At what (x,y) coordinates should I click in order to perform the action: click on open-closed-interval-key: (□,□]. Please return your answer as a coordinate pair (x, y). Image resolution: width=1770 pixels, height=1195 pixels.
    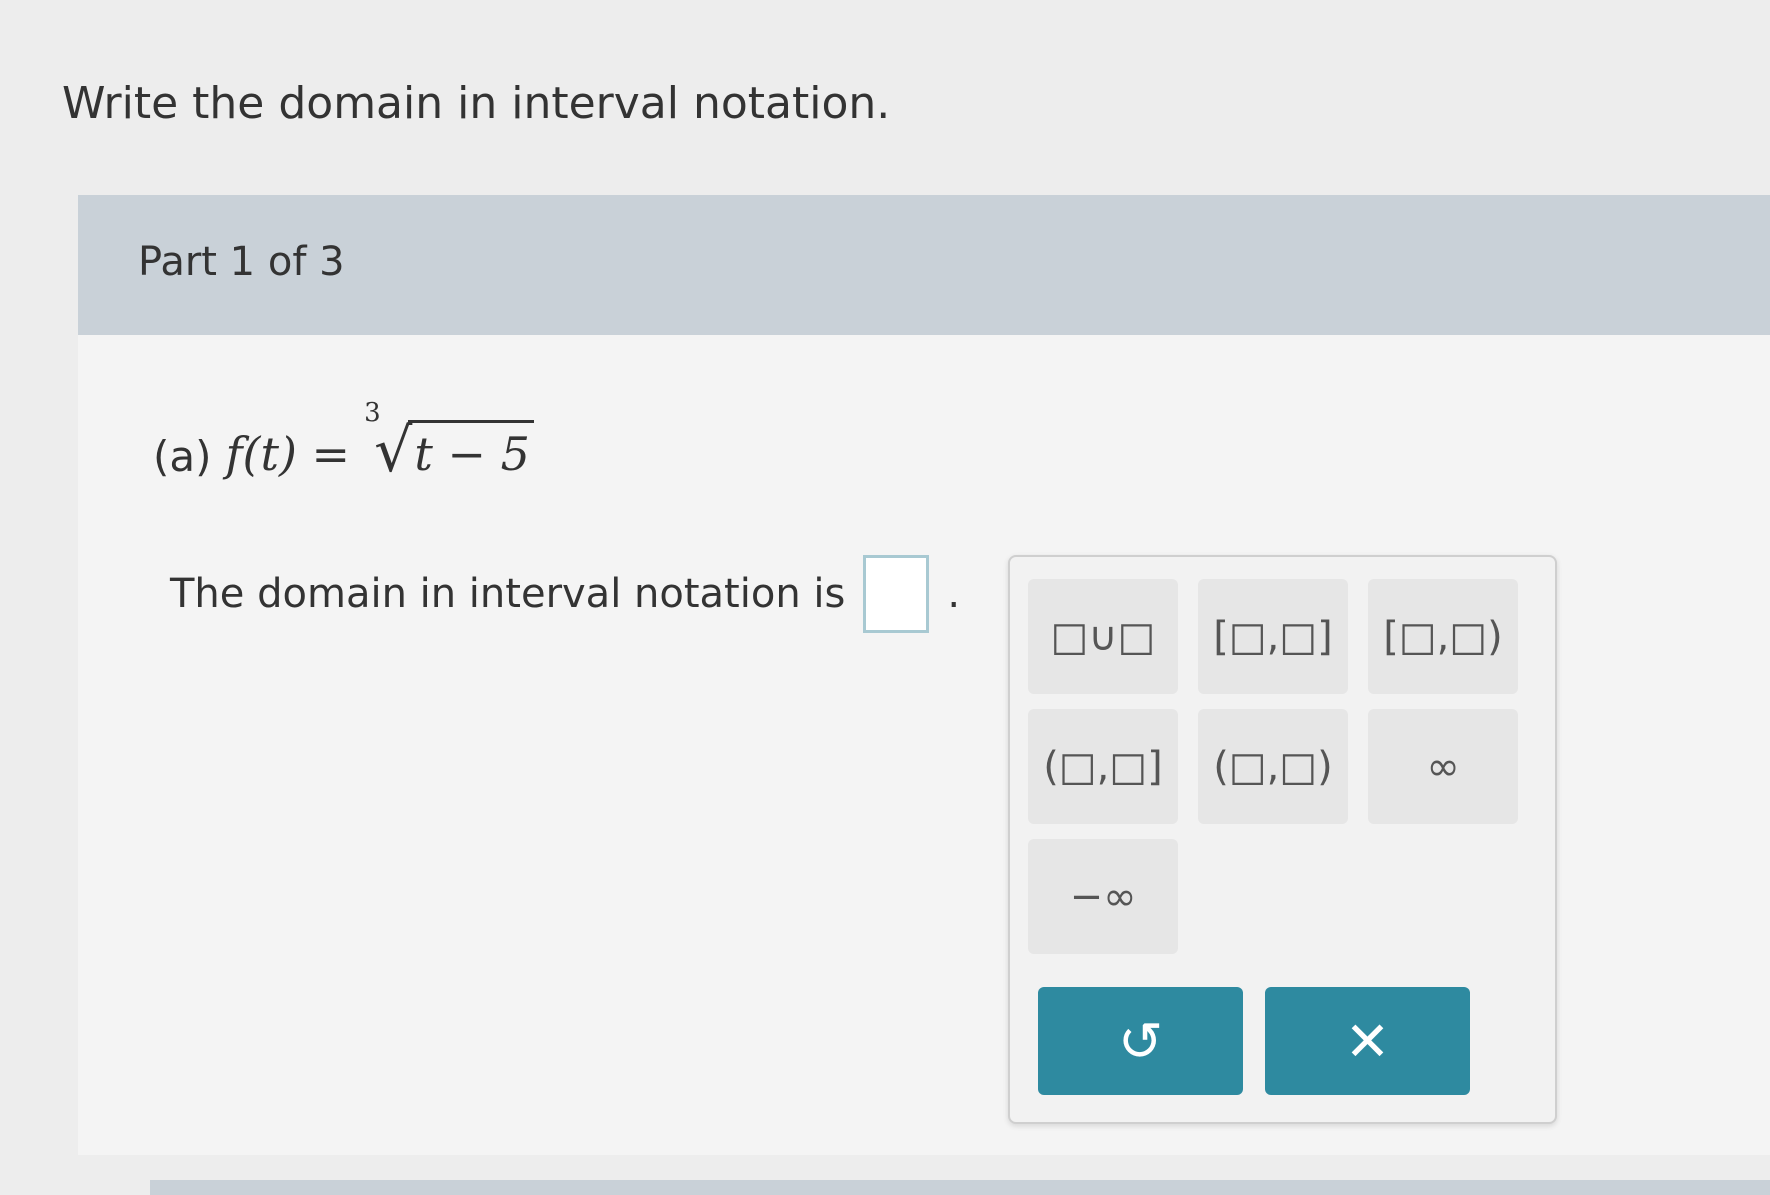
    Looking at the image, I should click on (1103, 766).